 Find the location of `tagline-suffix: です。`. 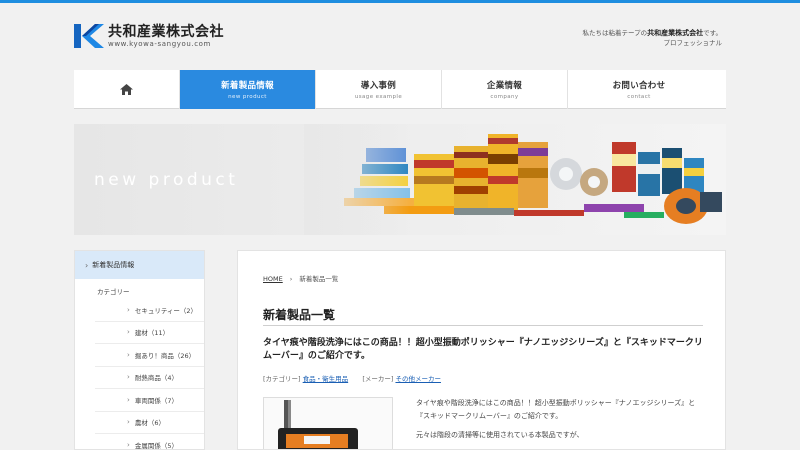

tagline-suffix: です。 is located at coordinates (712, 33).